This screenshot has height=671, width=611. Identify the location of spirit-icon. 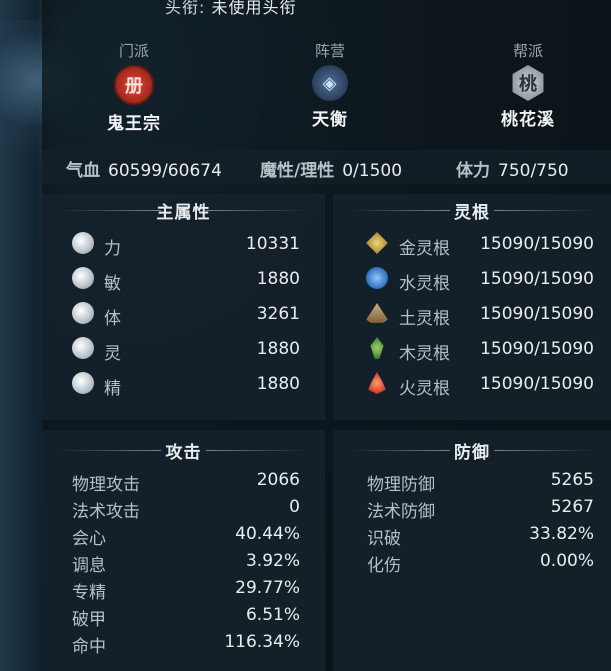
(83, 348).